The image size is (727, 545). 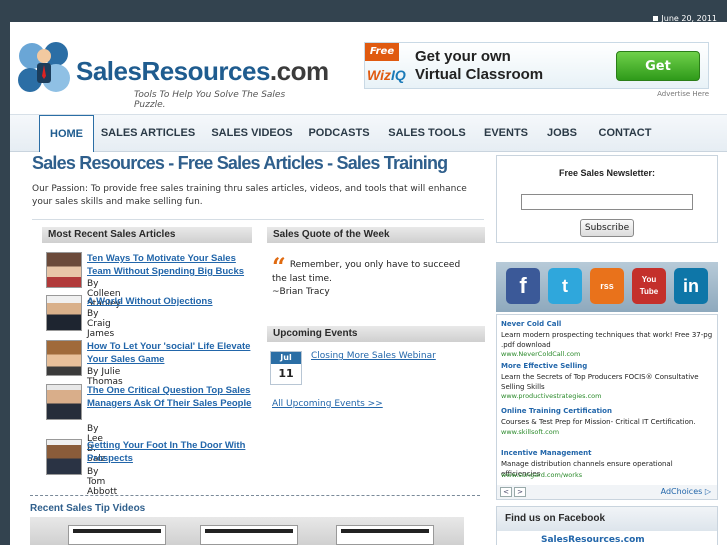 I want to click on article-link: A World Without Objections, so click(x=172, y=301).